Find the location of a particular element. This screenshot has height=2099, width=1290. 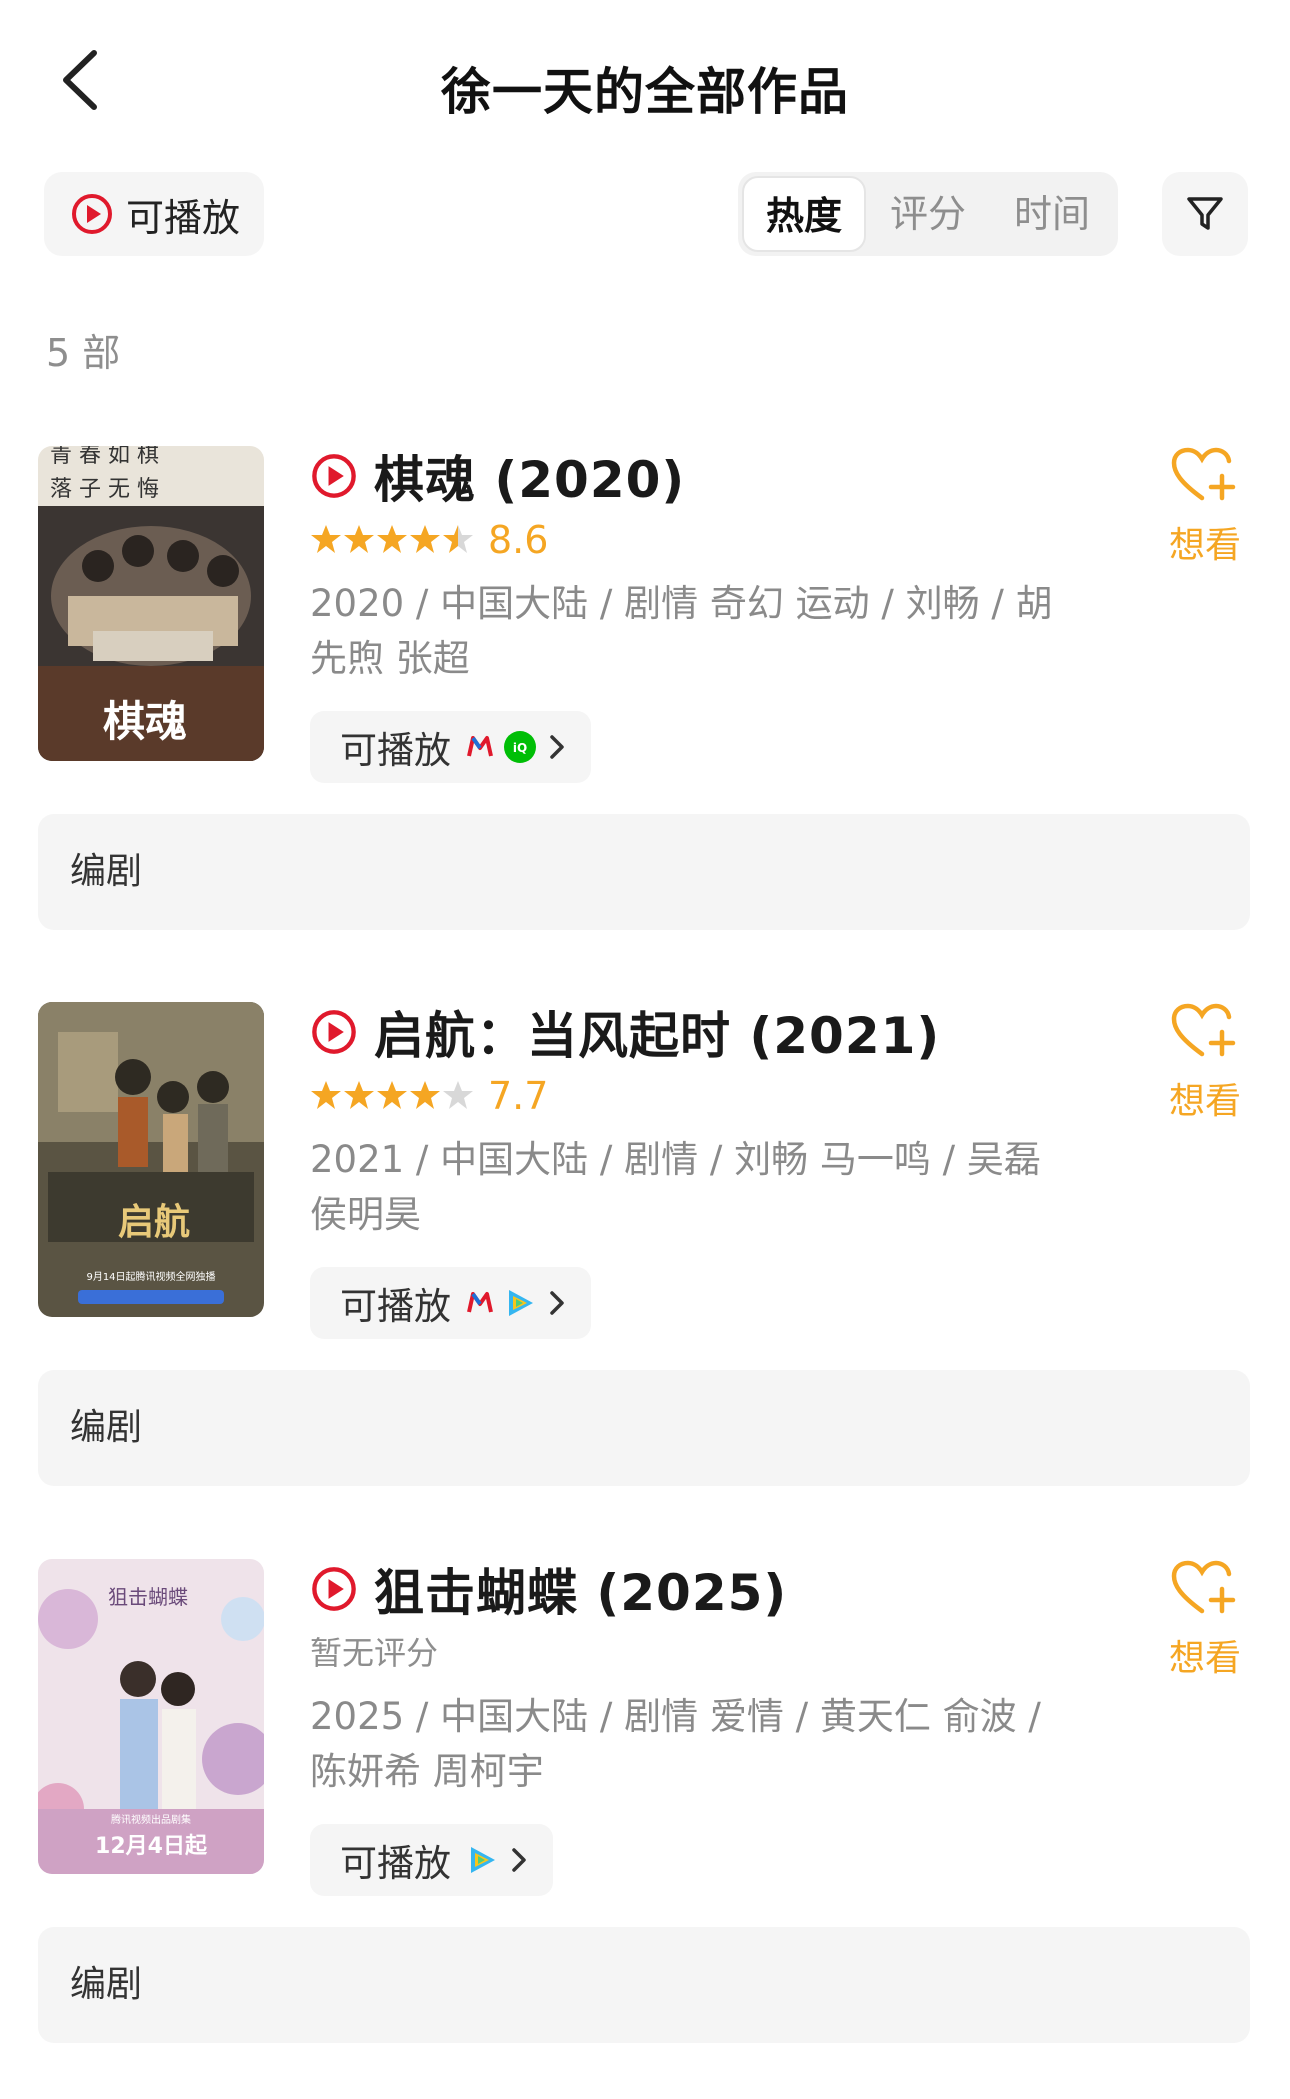

rating-row: 7.7 is located at coordinates (429, 1096).